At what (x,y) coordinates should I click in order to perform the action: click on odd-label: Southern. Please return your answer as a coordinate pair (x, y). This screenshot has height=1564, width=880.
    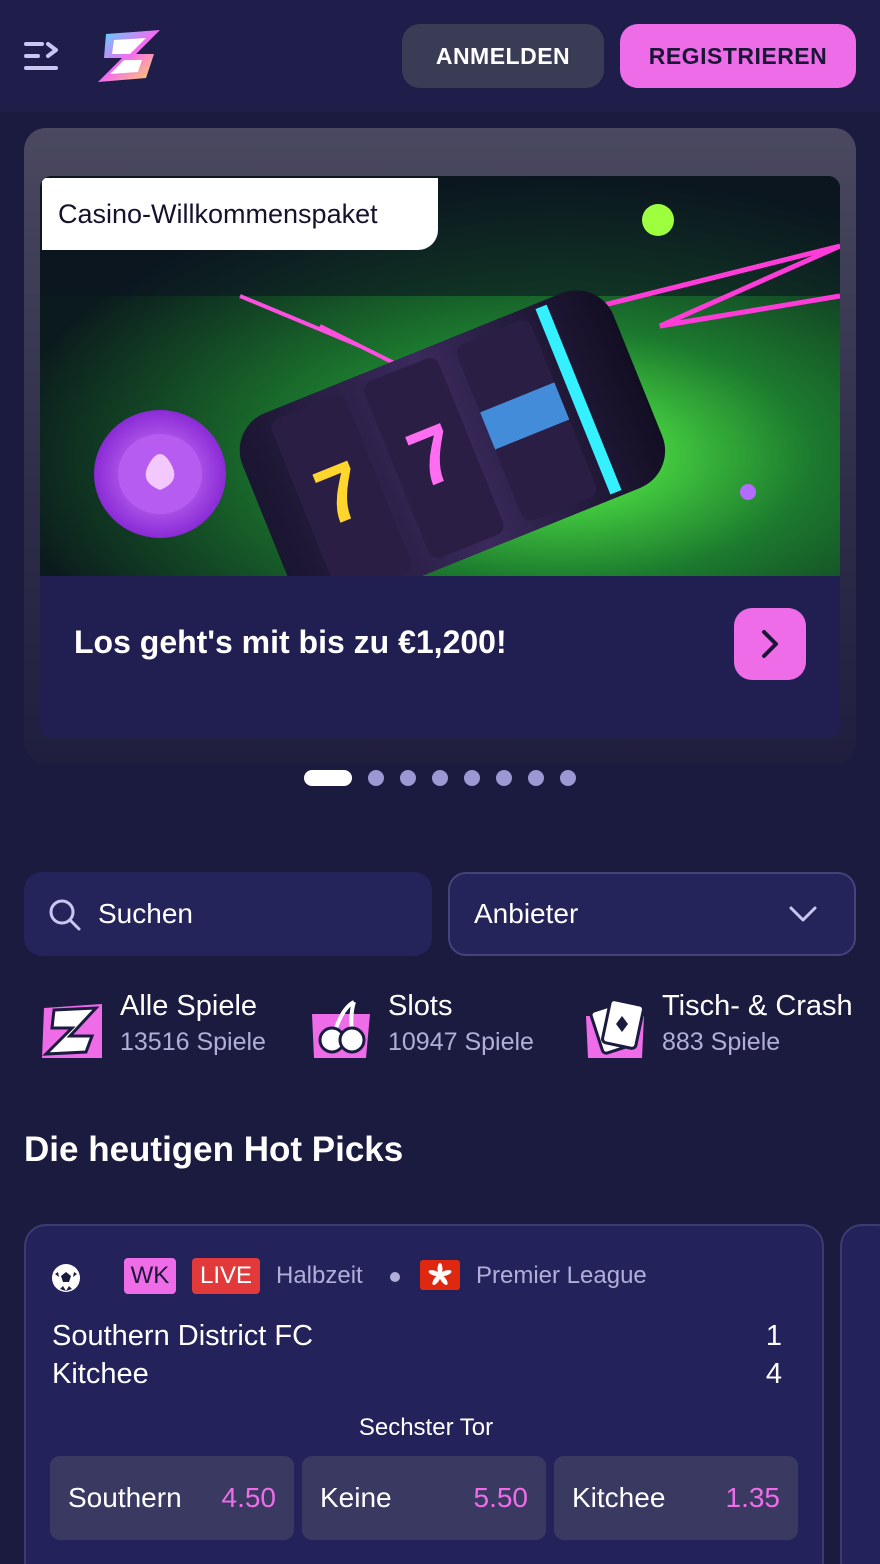
    Looking at the image, I should click on (125, 1497).